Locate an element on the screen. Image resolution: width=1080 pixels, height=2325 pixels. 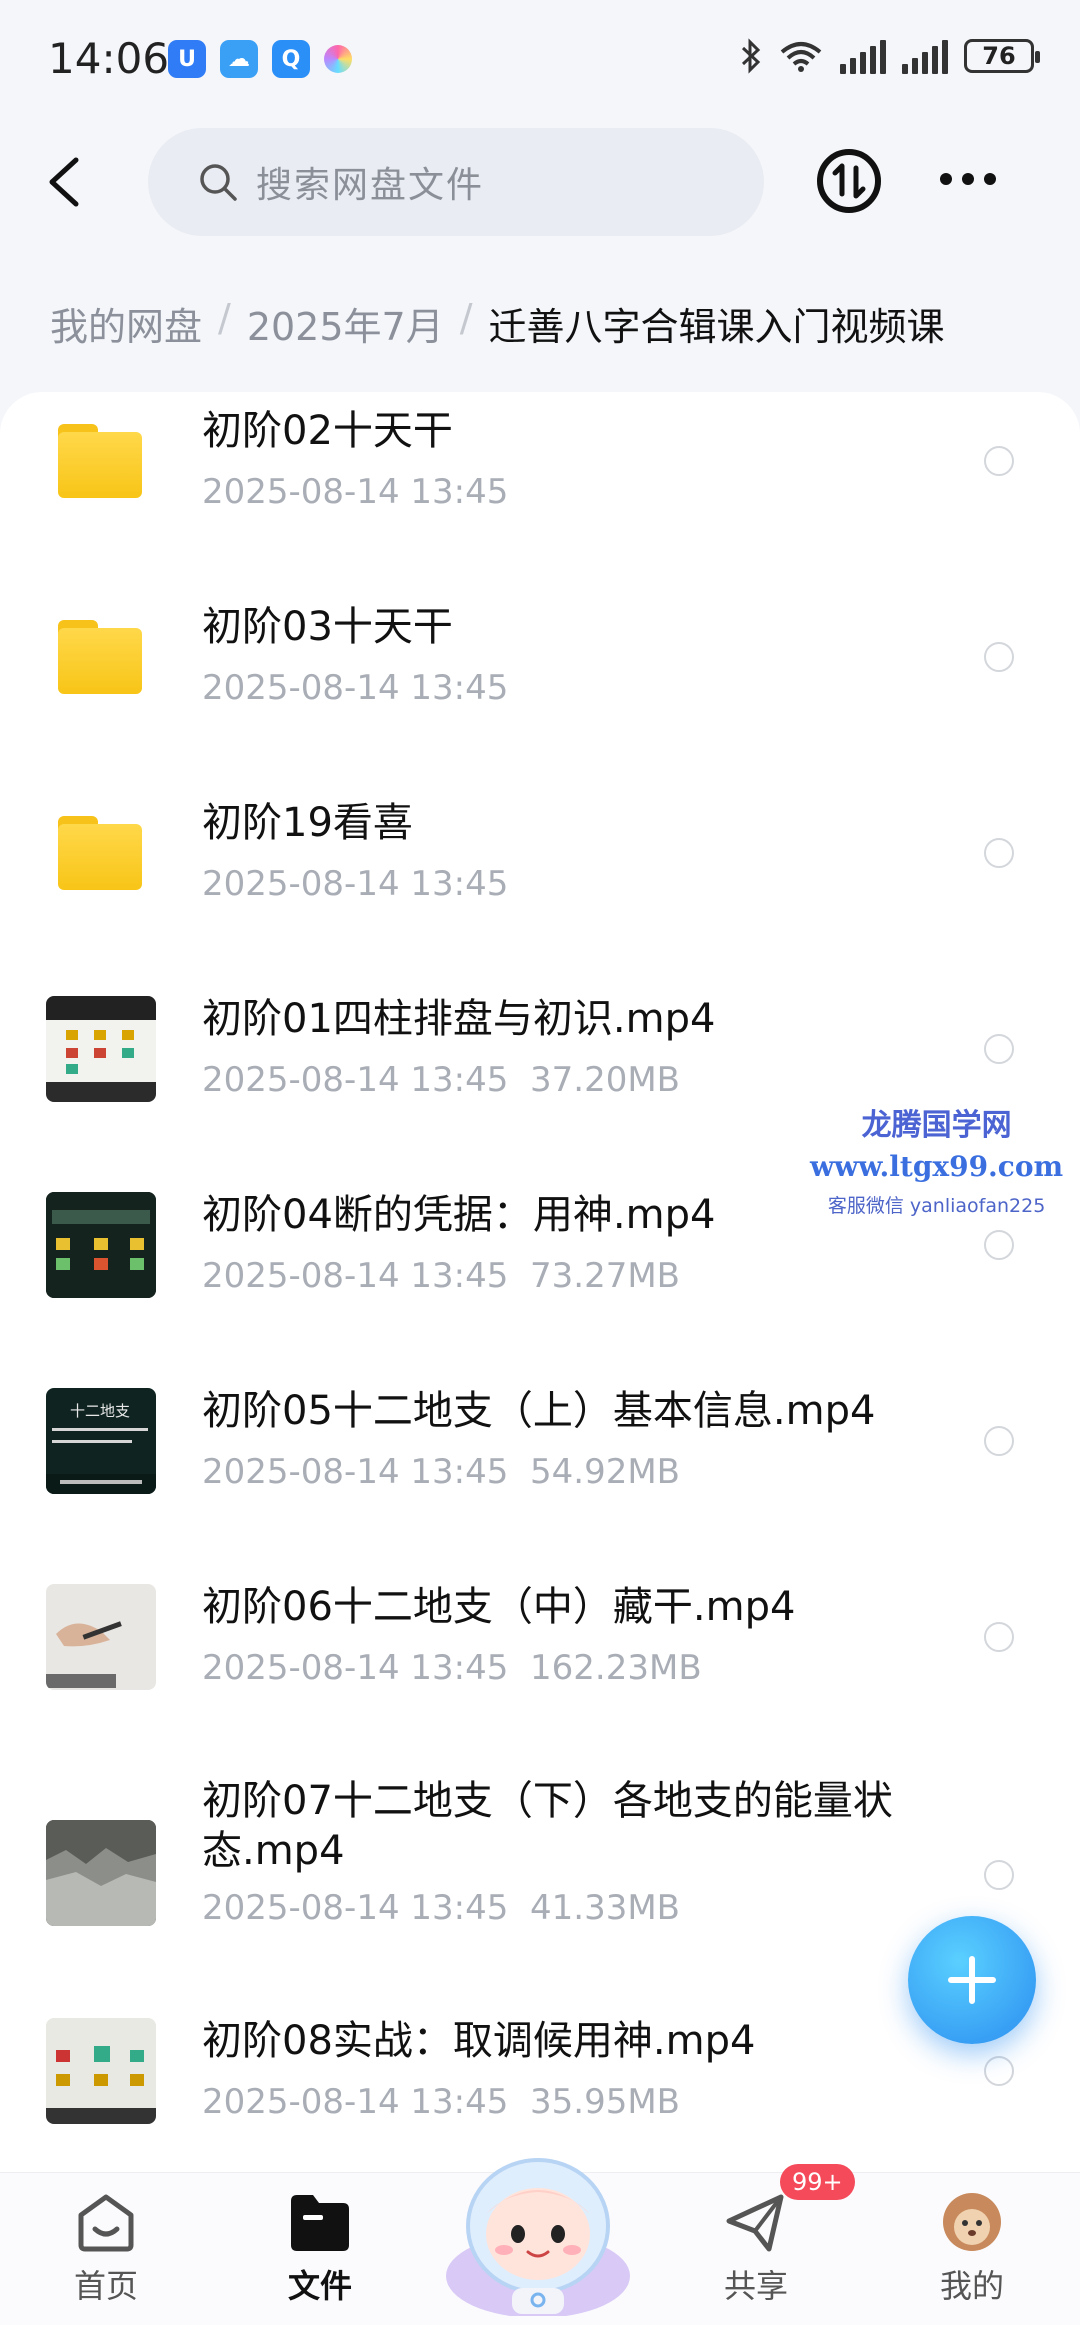
add-button is located at coordinates (972, 1980).